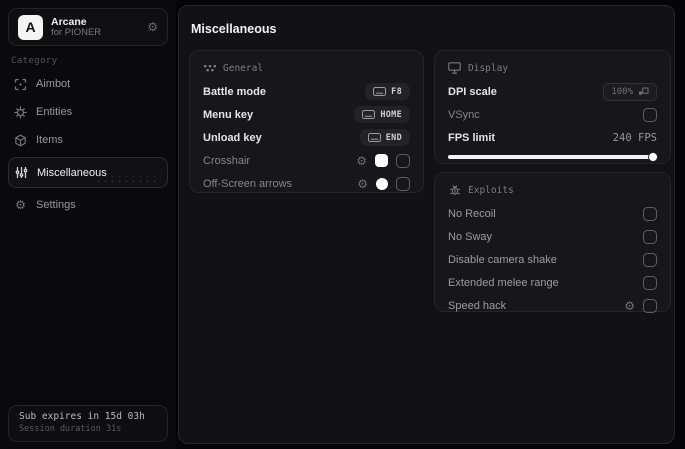  I want to click on setting-row-battle-mode: Battle mode F8, so click(306, 91).